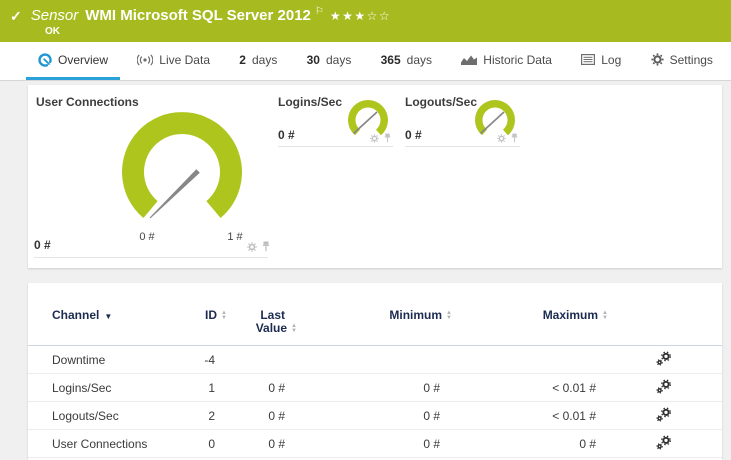  I want to click on tile-divider, so click(151, 257).